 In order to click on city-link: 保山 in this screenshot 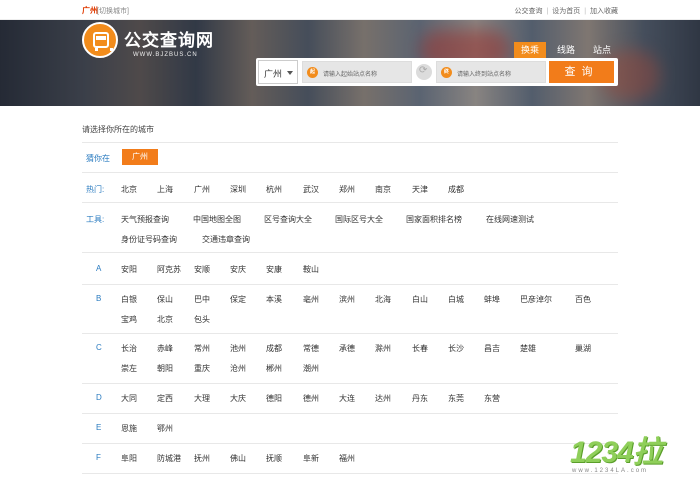, I will do `click(165, 299)`.